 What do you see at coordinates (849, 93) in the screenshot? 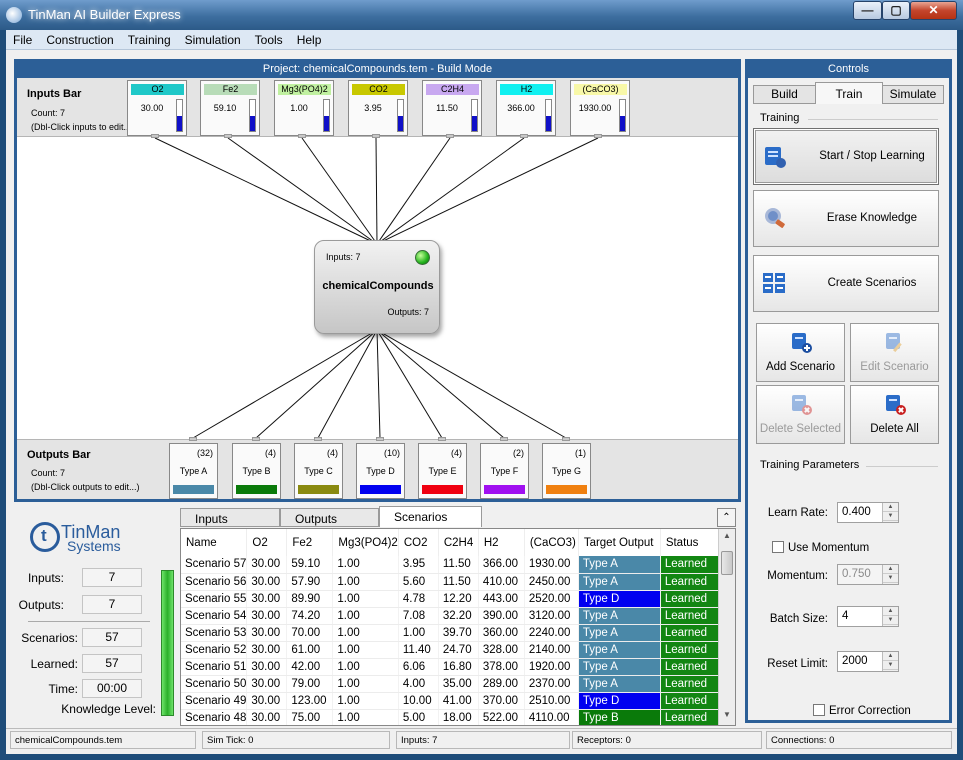
I see `tab-train: Train` at bounding box center [849, 93].